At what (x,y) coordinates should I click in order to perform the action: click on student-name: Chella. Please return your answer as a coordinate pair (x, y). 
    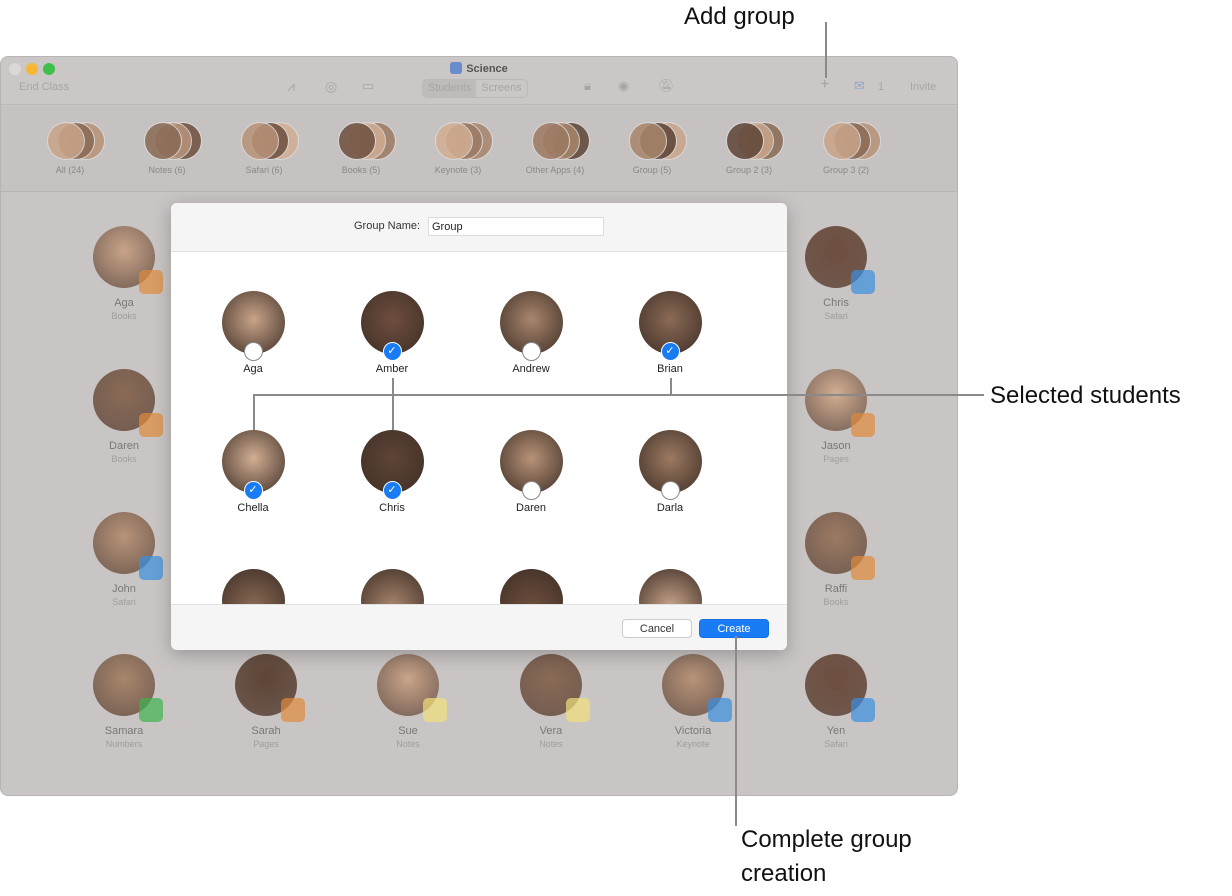
    Looking at the image, I should click on (253, 508).